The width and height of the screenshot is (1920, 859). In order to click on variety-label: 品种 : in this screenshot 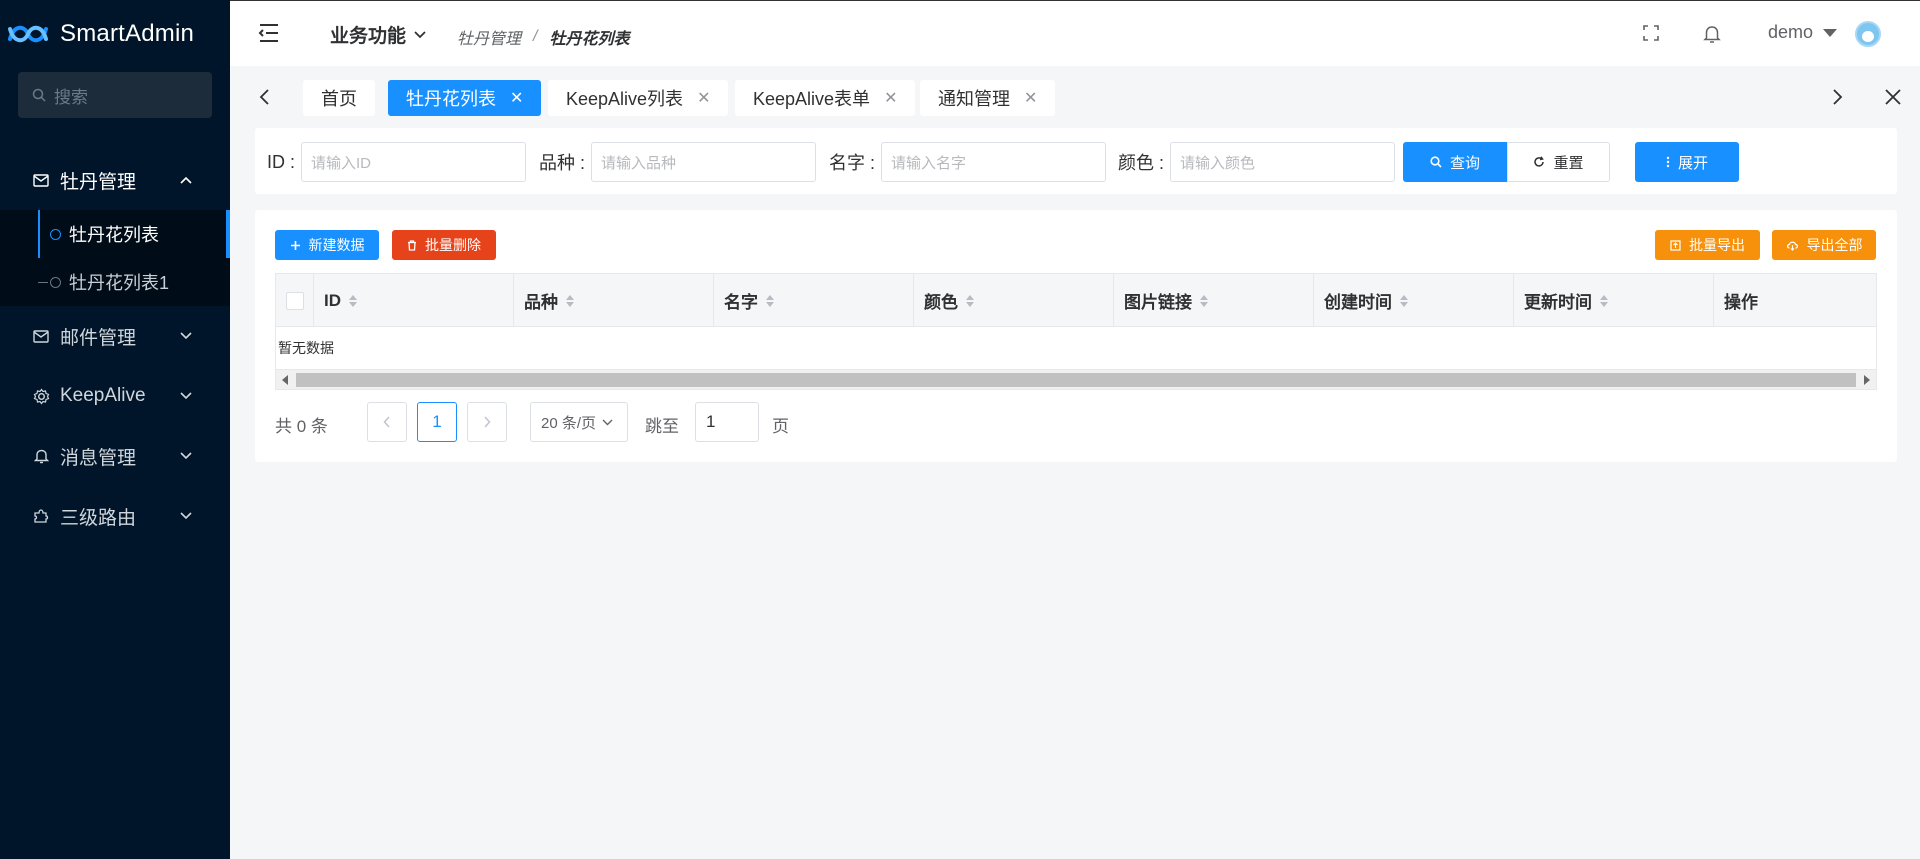, I will do `click(562, 163)`.